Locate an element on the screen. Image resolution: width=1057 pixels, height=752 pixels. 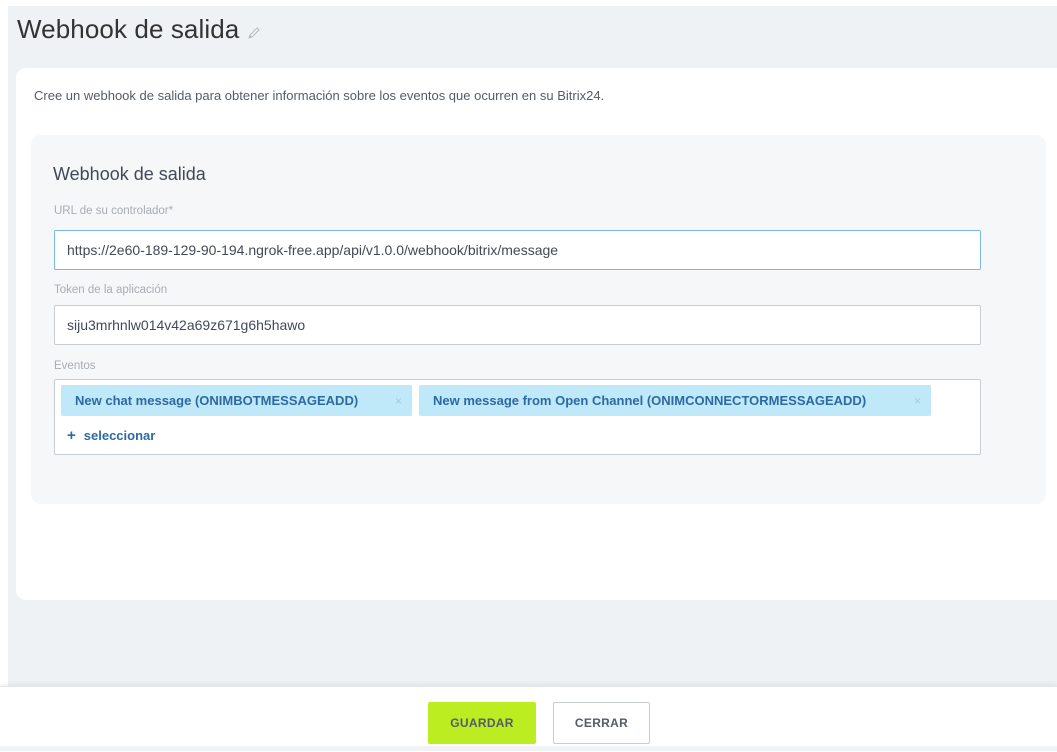
footer-bar: GUARDAR CERRAR is located at coordinates (528, 719).